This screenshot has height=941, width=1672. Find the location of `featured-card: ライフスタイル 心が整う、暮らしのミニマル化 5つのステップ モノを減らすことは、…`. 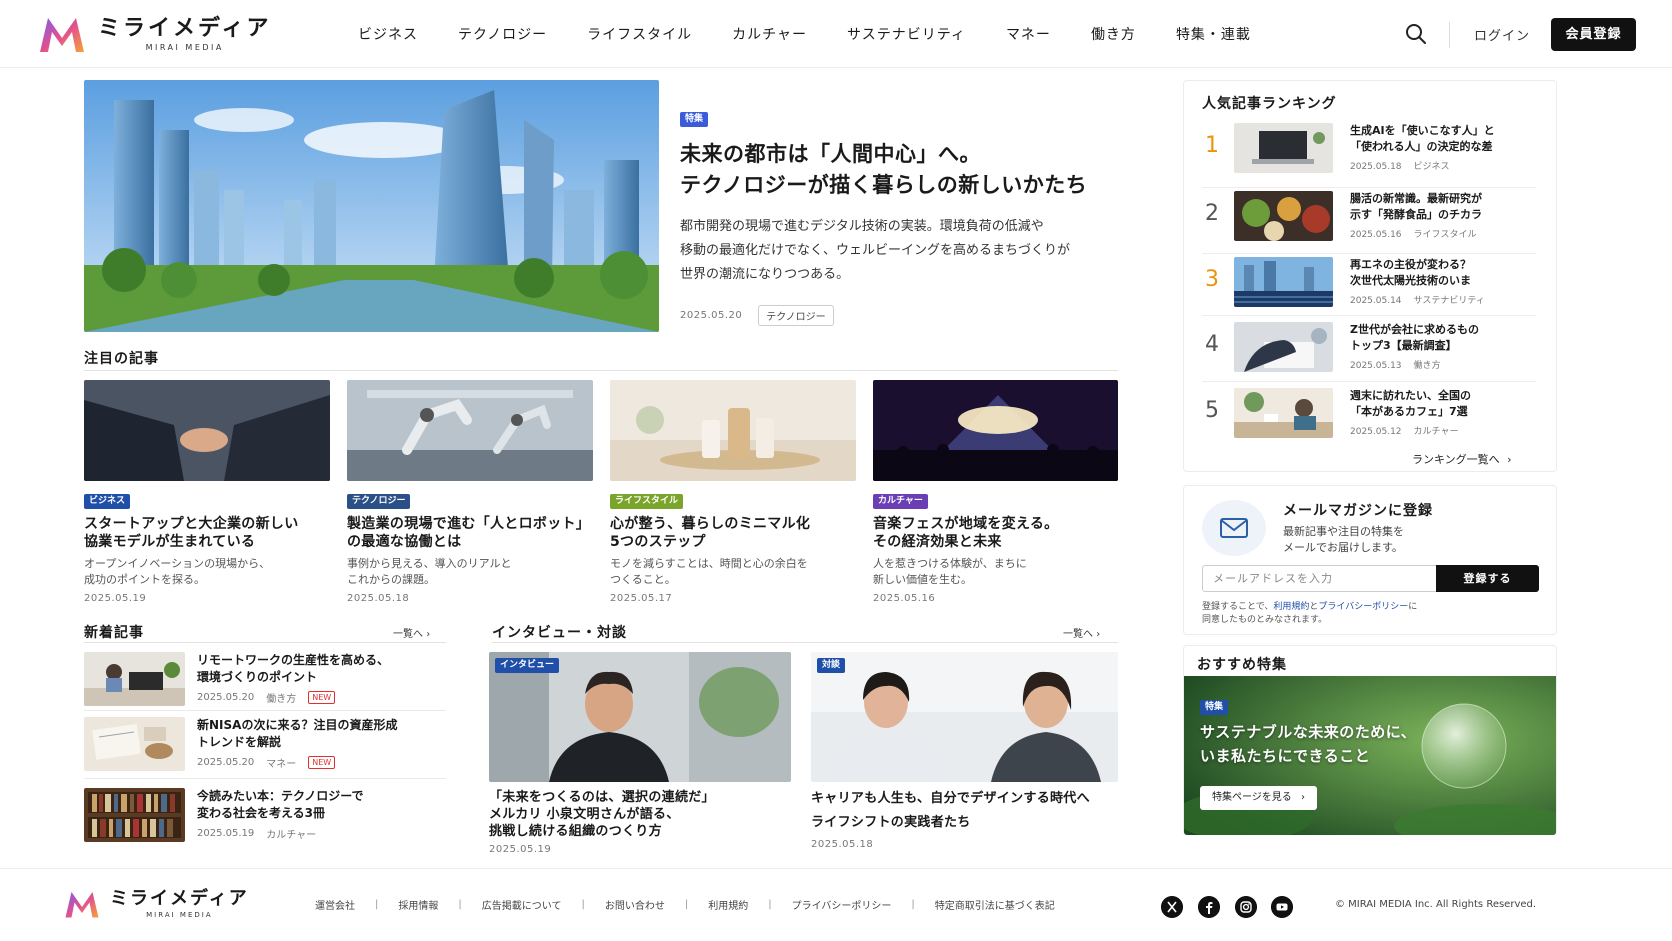

featured-card: ライフスタイル 心が整う、暮らしのミニマル化 5つのステップ モノを減らすことは、… is located at coordinates (733, 492).